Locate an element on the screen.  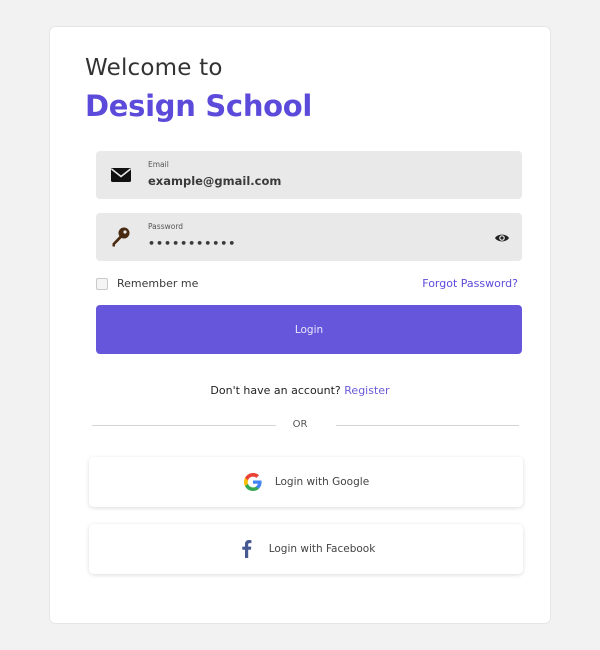
signup-text: Don't have an account? is located at coordinates (275, 390).